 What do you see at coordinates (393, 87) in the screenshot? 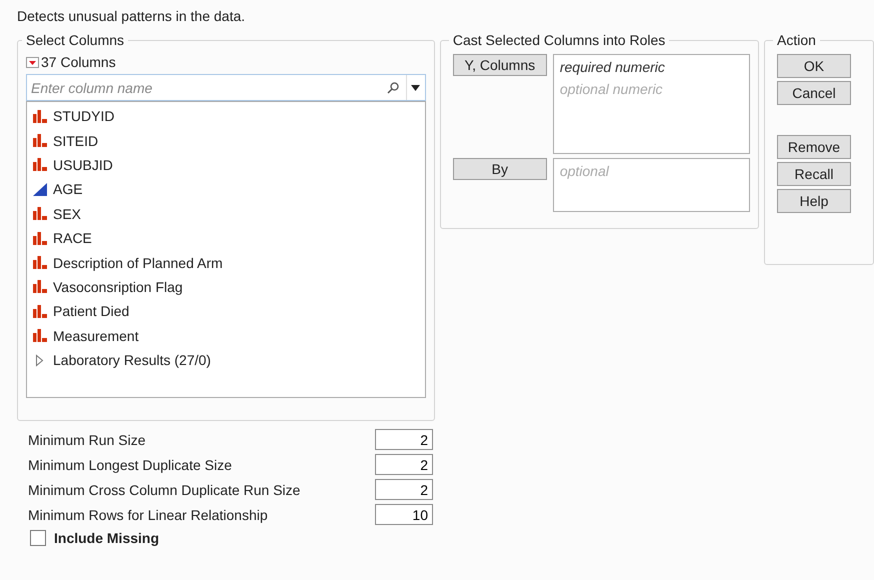
I see `search-icon` at bounding box center [393, 87].